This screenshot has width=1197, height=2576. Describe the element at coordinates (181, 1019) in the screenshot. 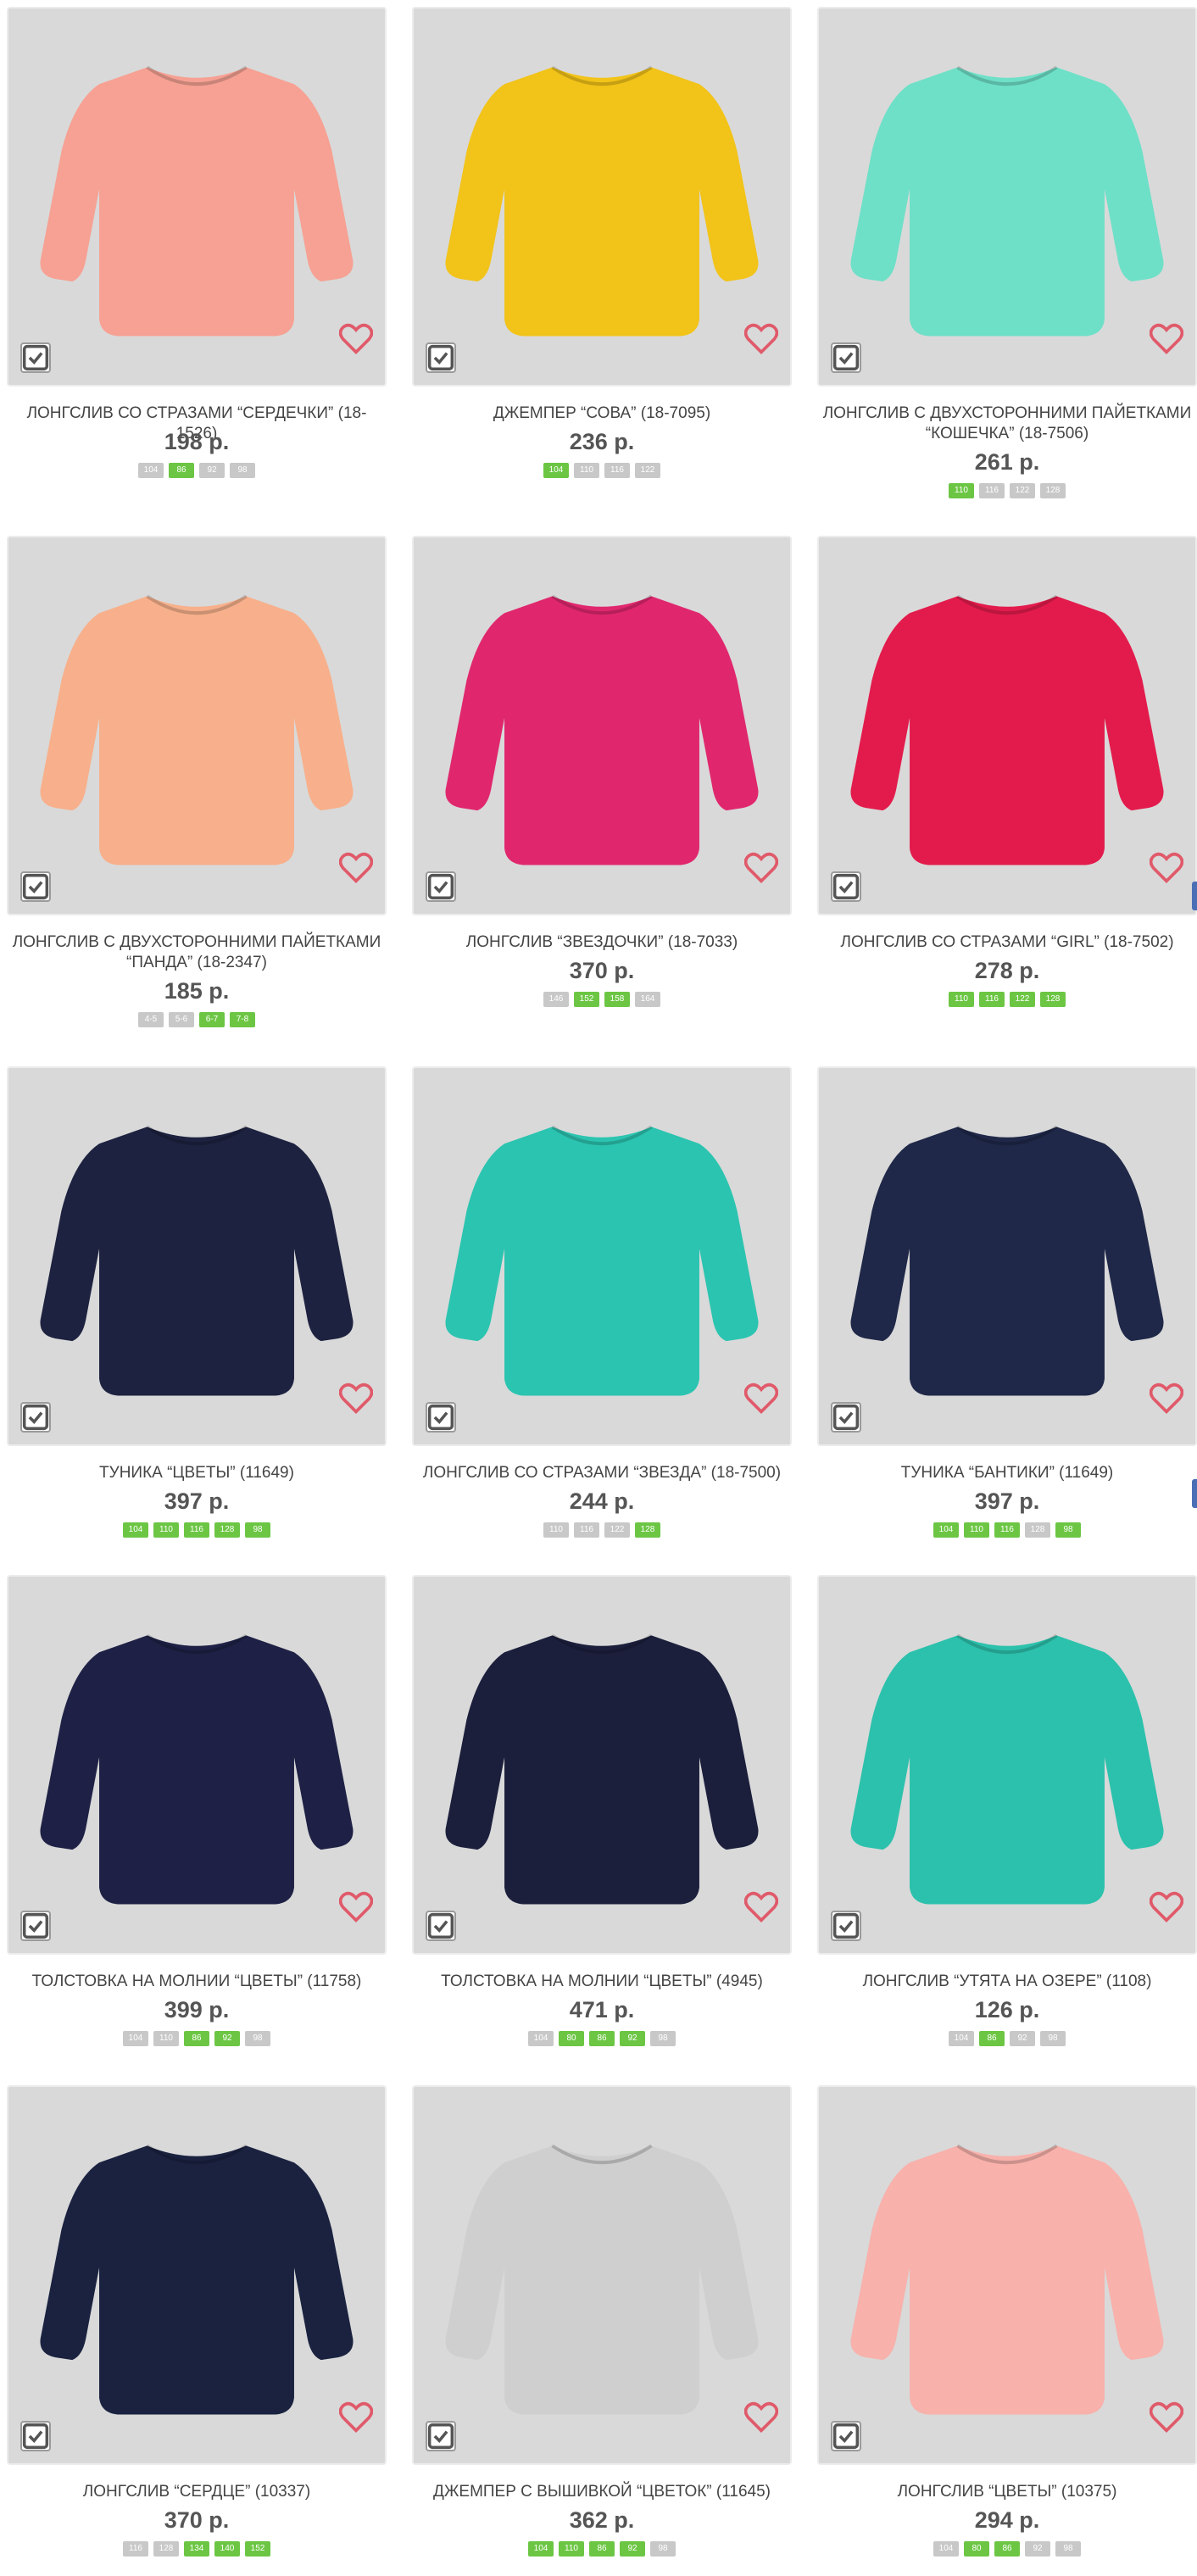

I see `size-badge: 5-6` at that location.